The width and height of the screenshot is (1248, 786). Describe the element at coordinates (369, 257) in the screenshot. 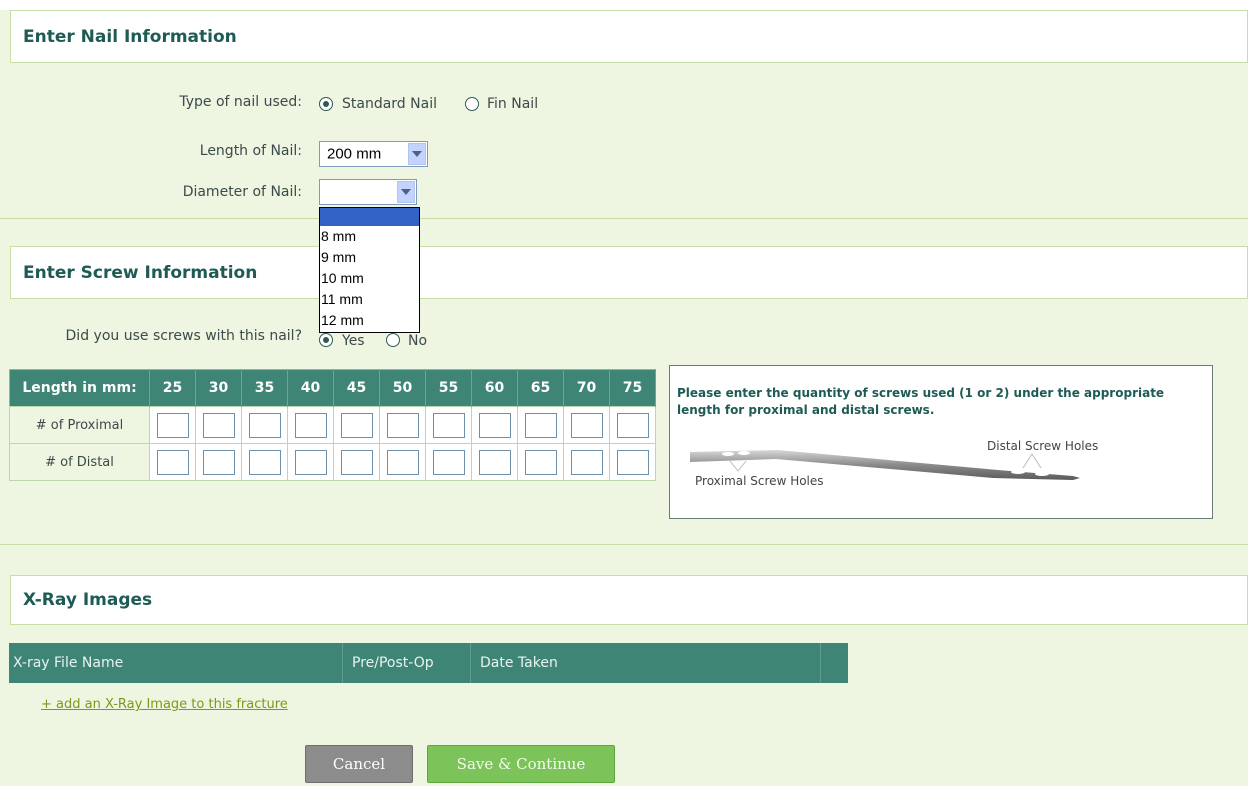

I see `diameter-option: 9 mm` at that location.